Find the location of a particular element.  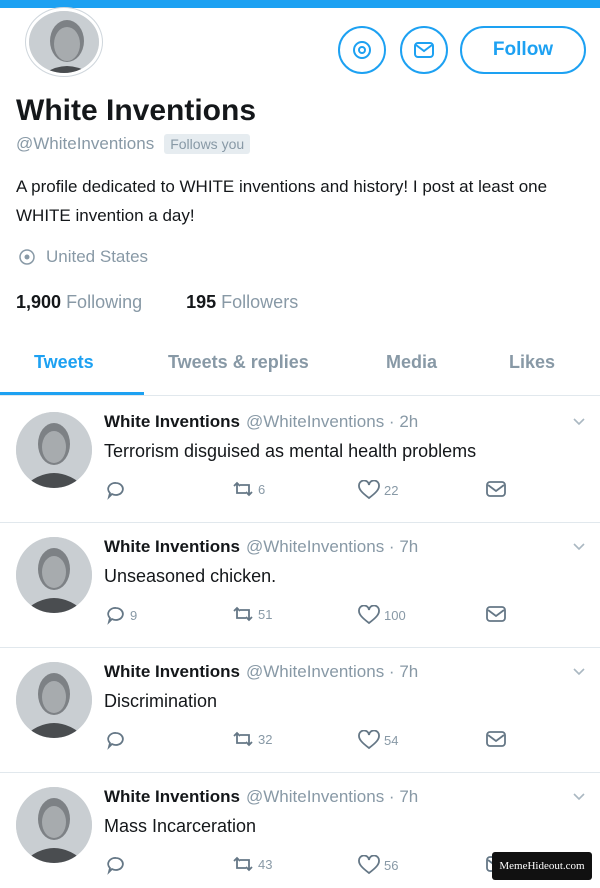

tab-tweets-replies: Tweets & replies is located at coordinates (238, 362).